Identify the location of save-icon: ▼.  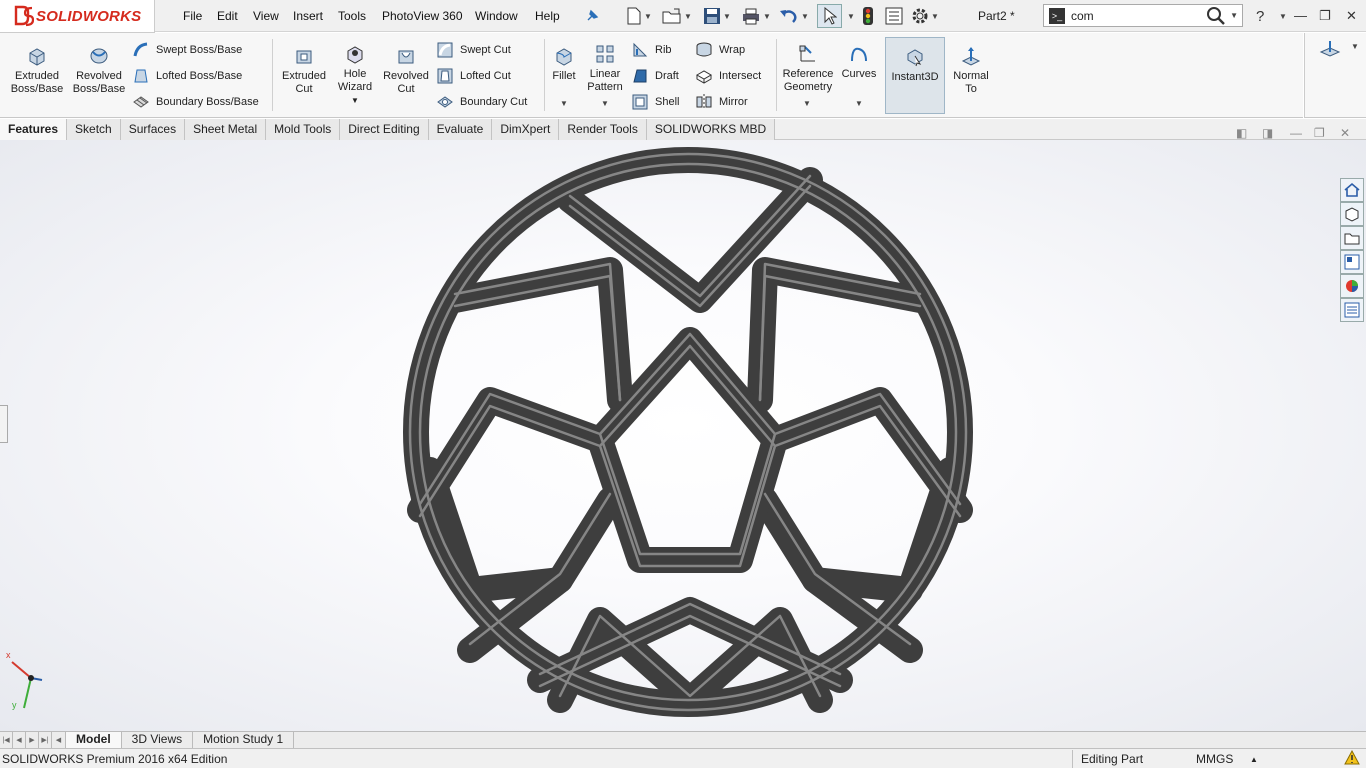
(717, 16).